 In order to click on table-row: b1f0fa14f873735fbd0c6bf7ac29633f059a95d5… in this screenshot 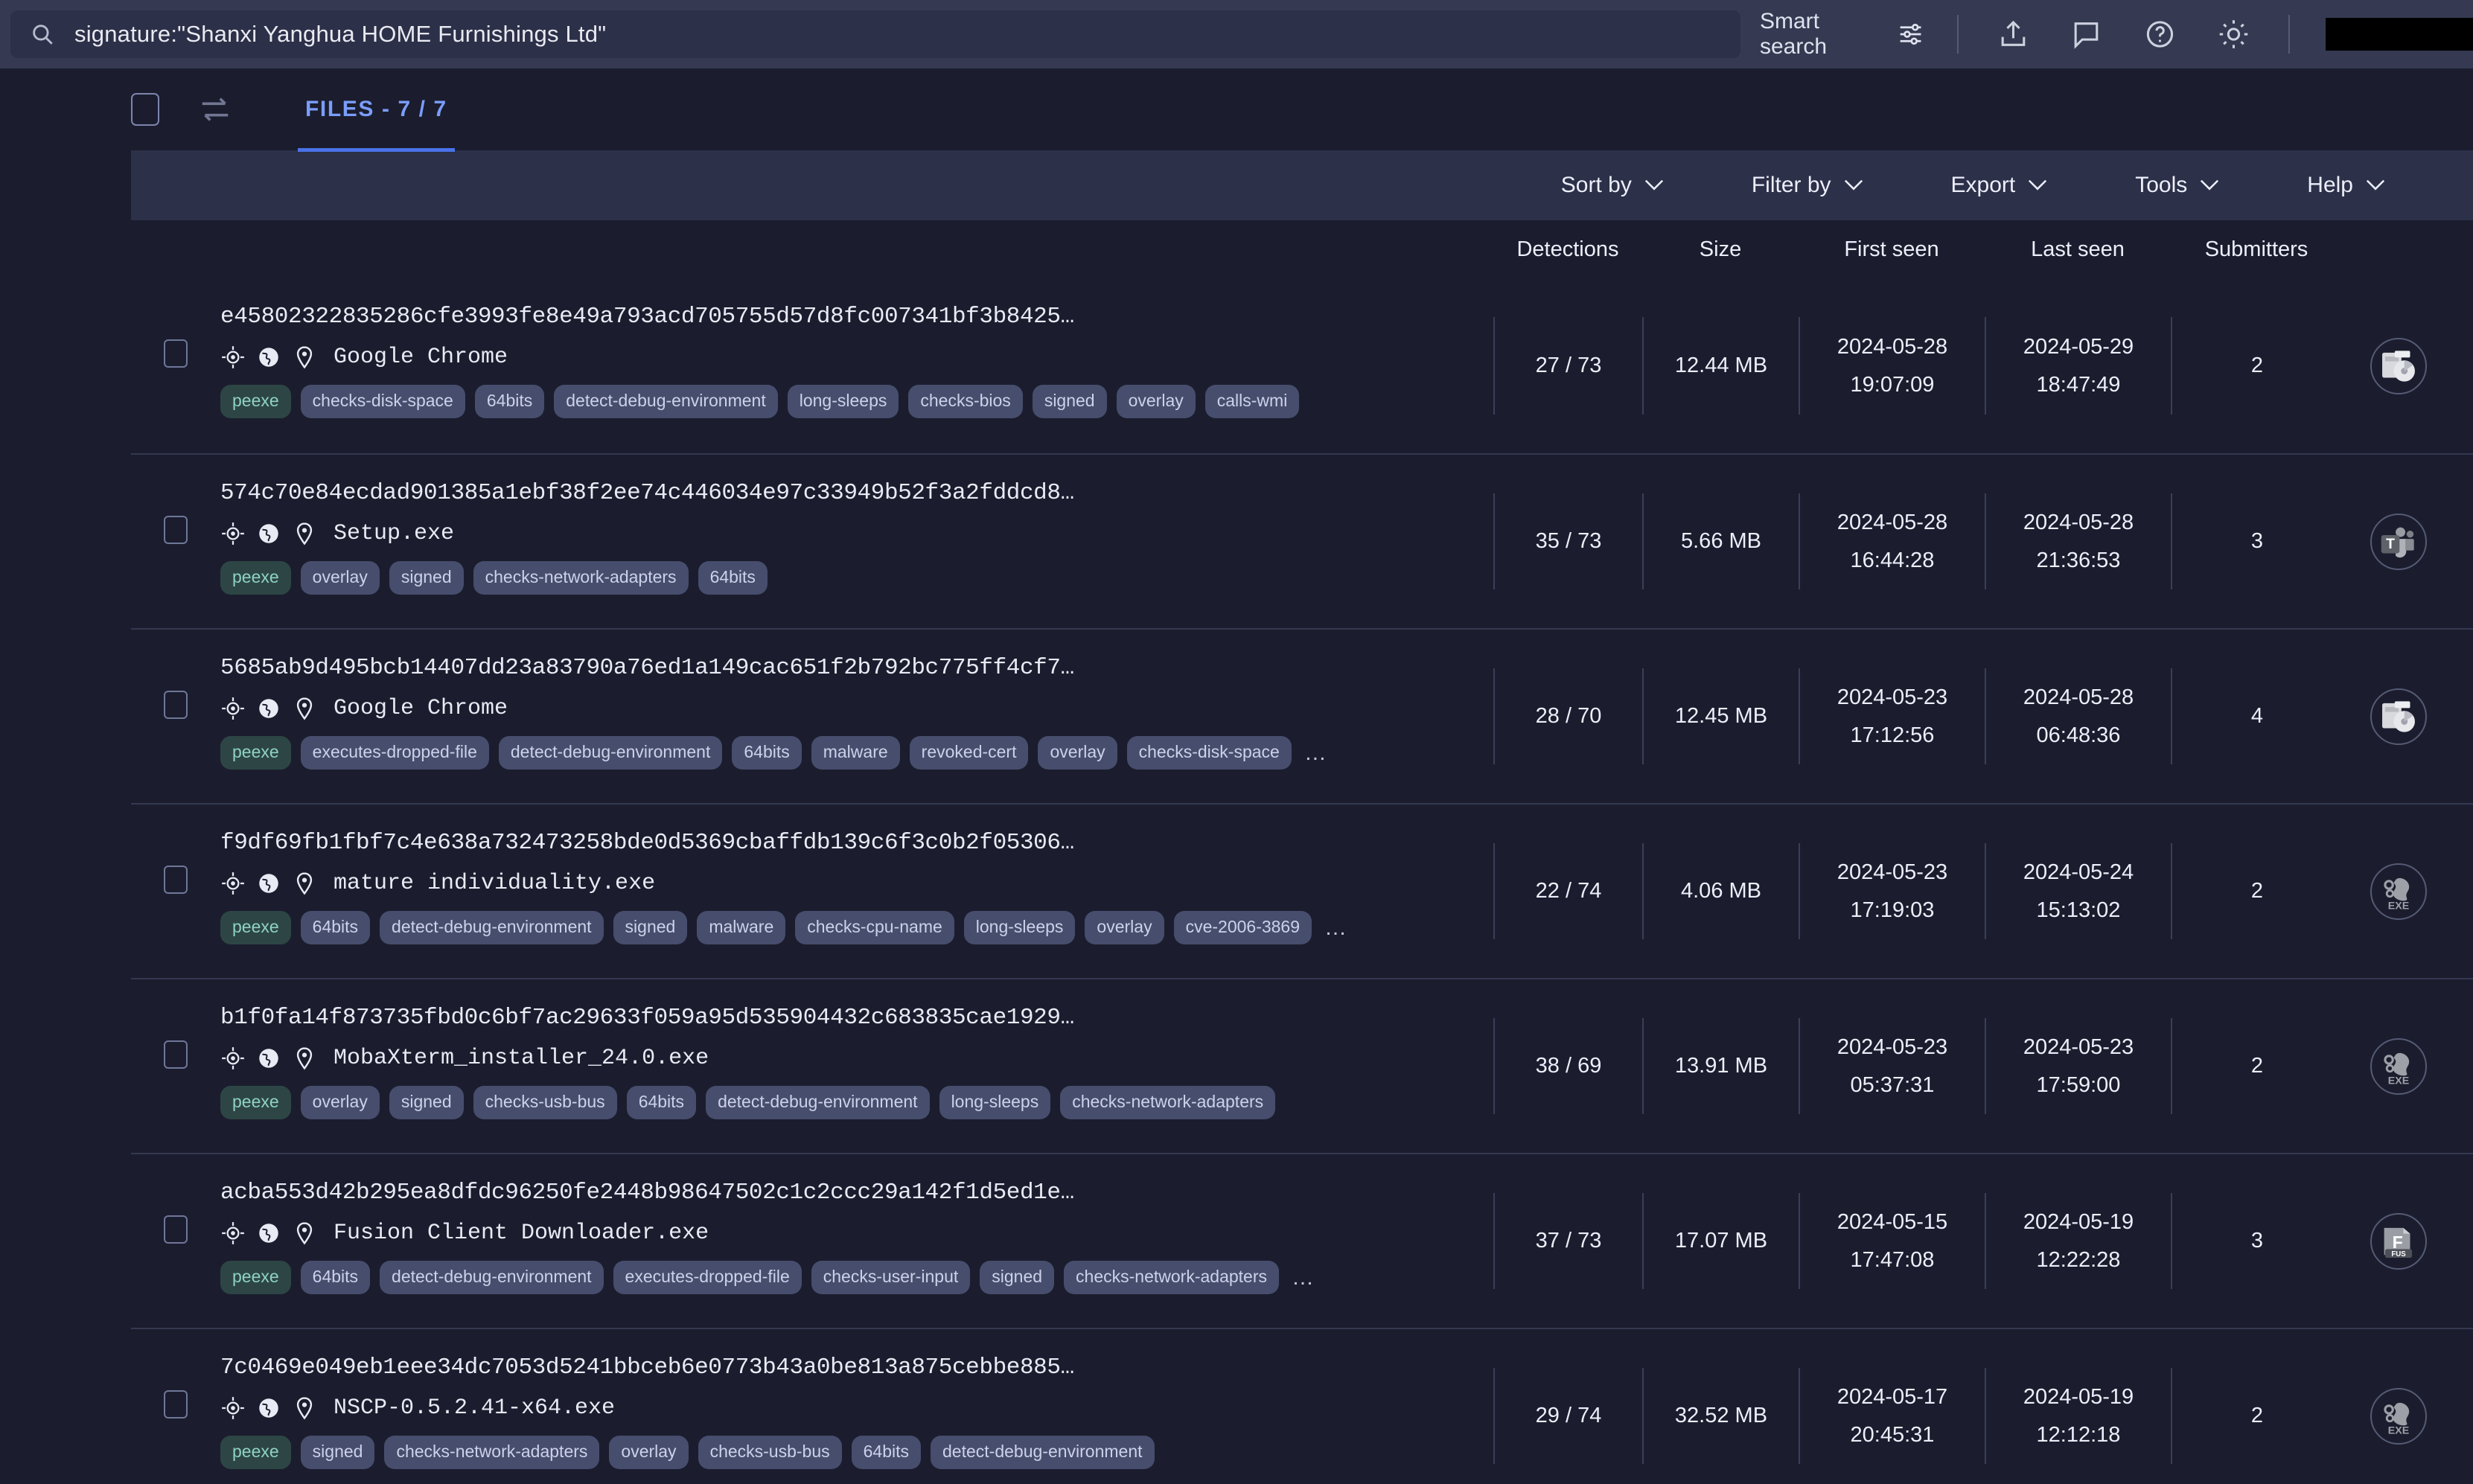, I will do `click(1302, 1065)`.